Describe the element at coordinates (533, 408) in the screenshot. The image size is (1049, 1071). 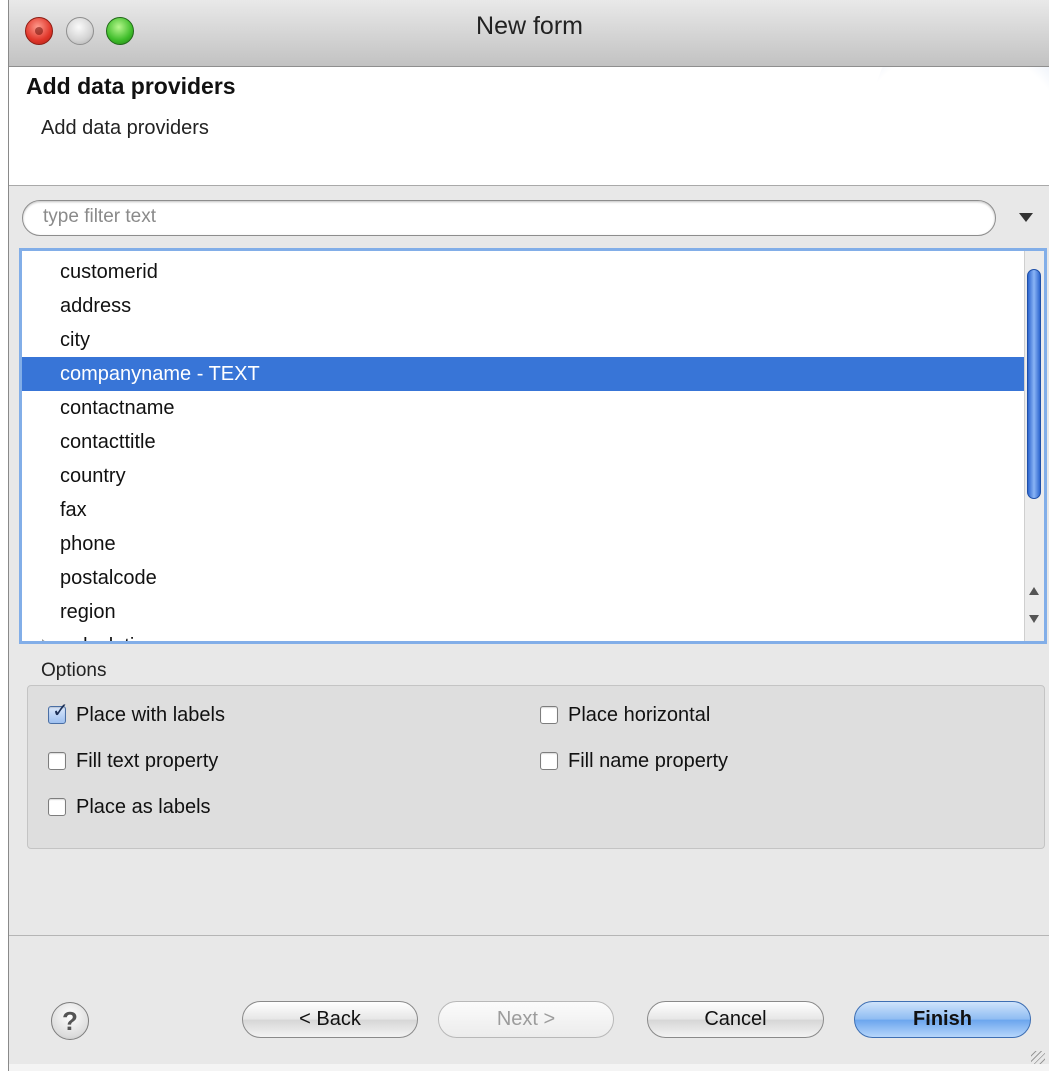
I see `list-item: contactname` at that location.